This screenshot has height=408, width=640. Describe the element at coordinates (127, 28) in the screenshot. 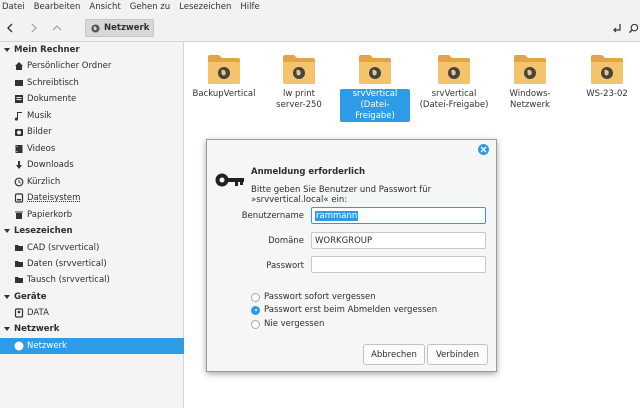

I see `breadcrumb-label: Netzwerk` at that location.